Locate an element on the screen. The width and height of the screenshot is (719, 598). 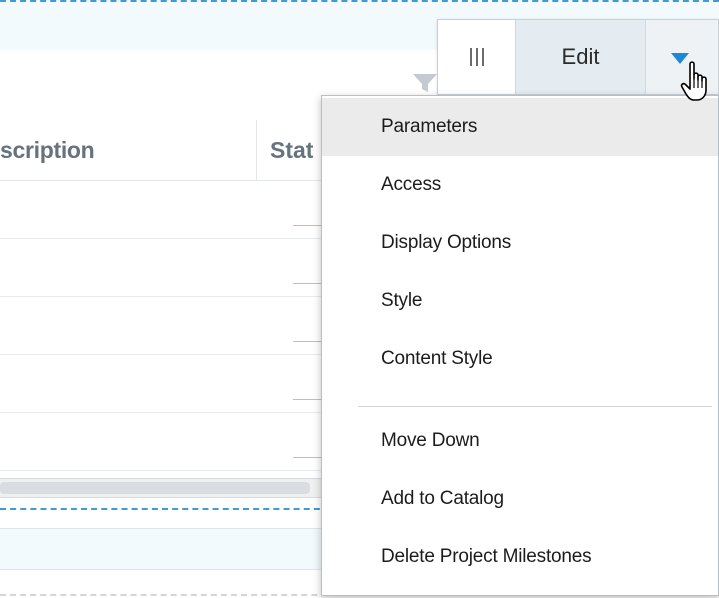
column-grip-icon is located at coordinates (476, 57).